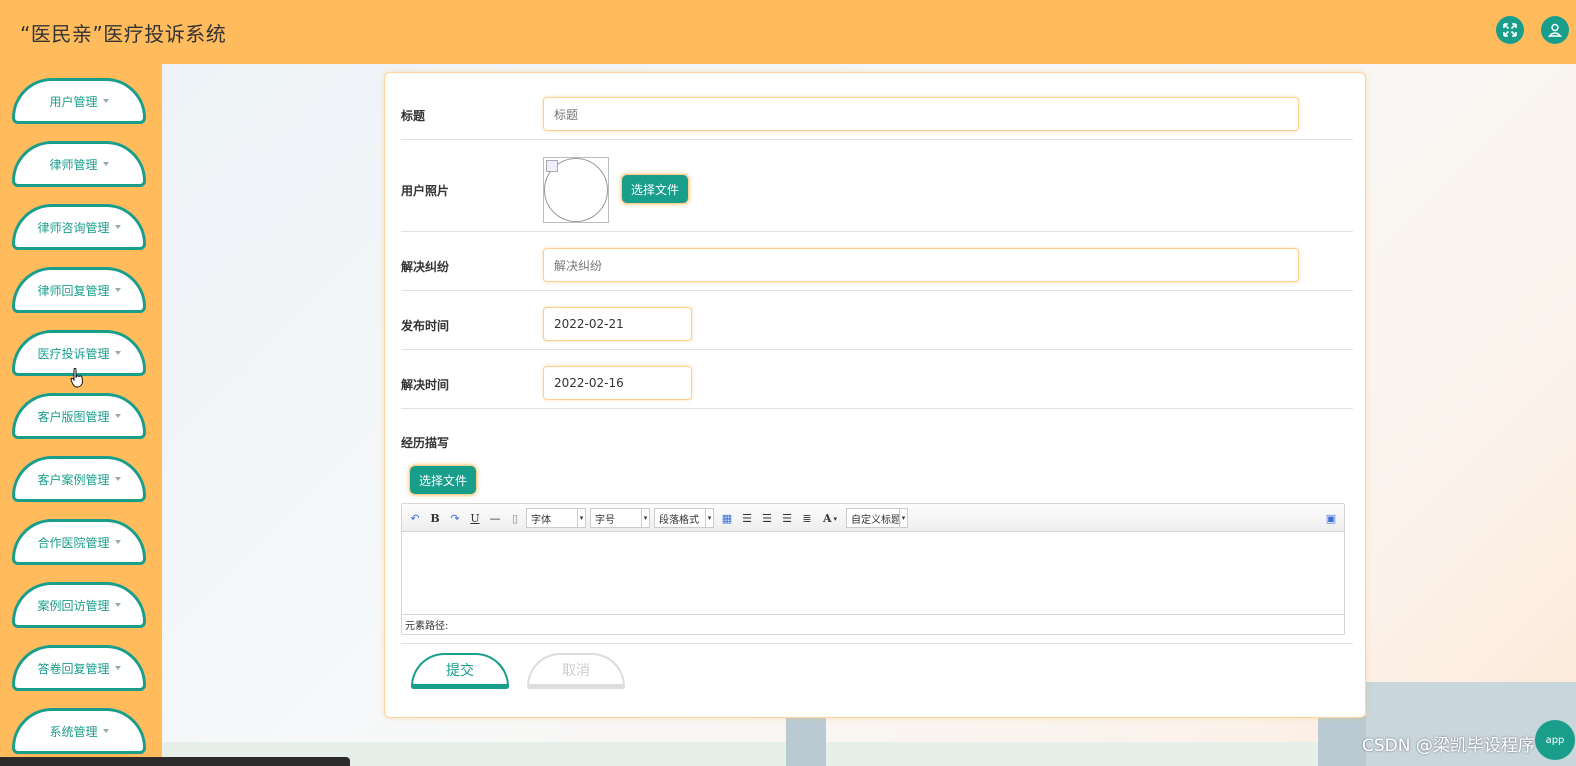 Image resolution: width=1576 pixels, height=766 pixels. Describe the element at coordinates (1331, 518) in the screenshot. I see `fullscreen-editor-icon: ▣` at that location.